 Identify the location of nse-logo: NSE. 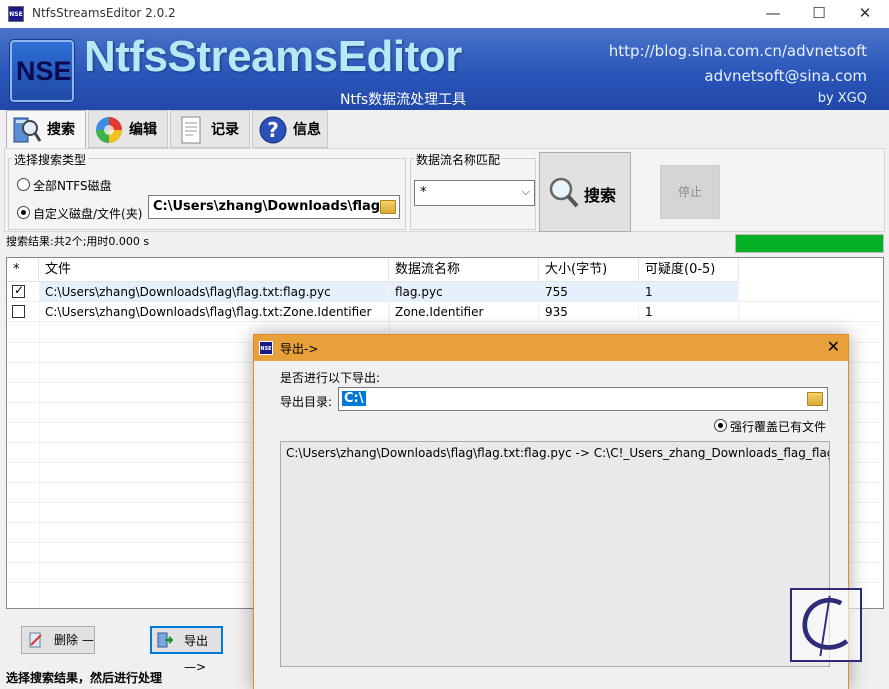
(42, 71).